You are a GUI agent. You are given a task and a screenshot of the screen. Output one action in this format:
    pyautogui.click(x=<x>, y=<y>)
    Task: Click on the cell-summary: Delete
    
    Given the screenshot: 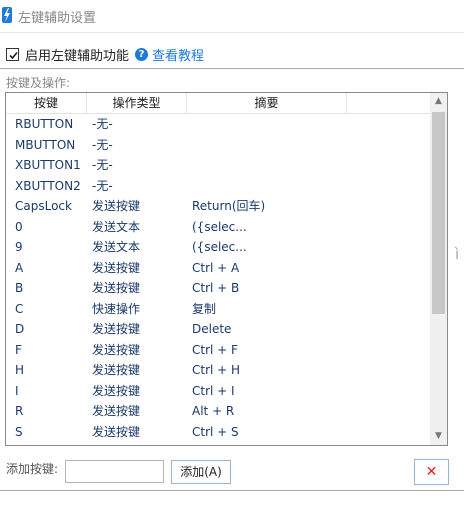 What is the action you would take?
    pyautogui.click(x=212, y=329)
    